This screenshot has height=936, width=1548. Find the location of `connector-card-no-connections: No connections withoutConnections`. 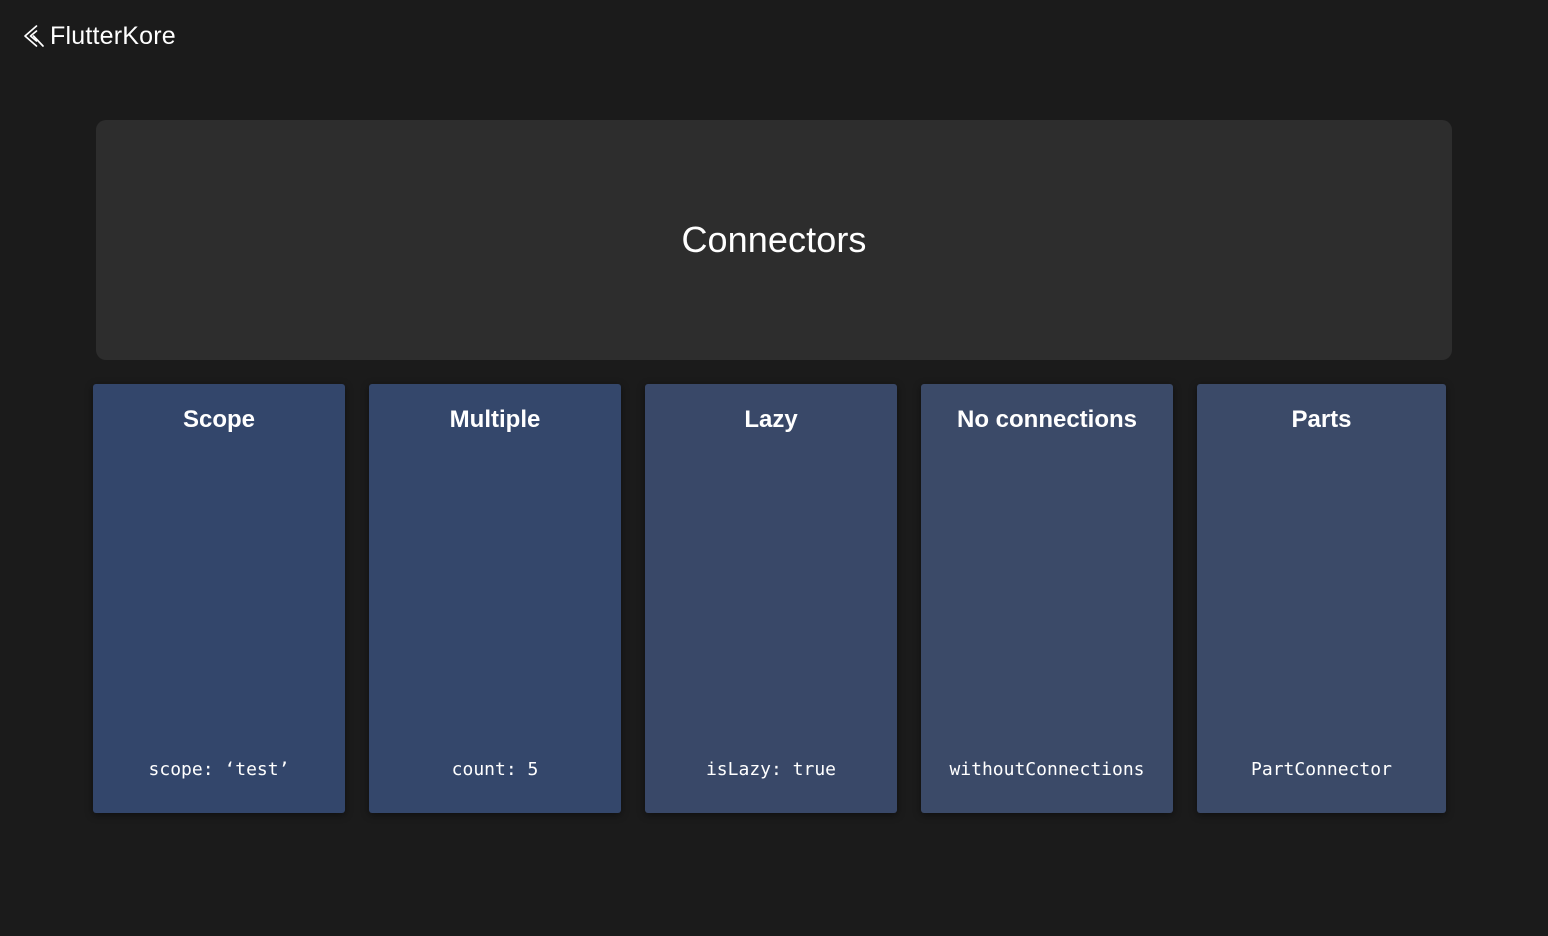

connector-card-no-connections: No connections withoutConnections is located at coordinates (1047, 598).